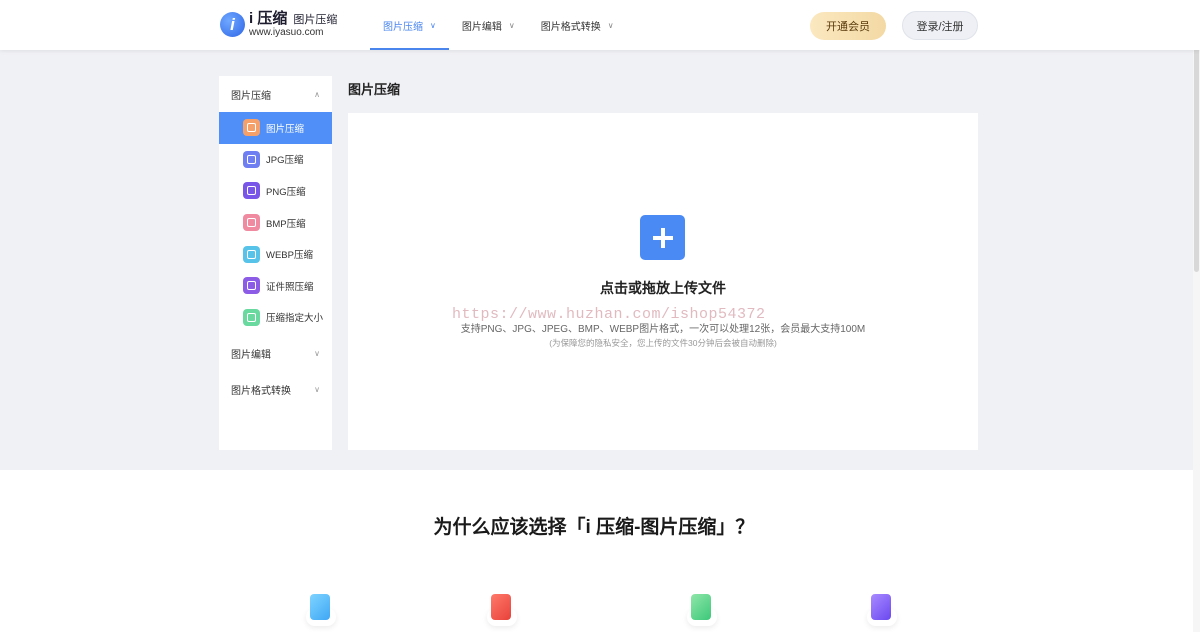 Image resolution: width=1200 pixels, height=632 pixels. Describe the element at coordinates (232, 24) in the screenshot. I see `logo-icon: i` at that location.